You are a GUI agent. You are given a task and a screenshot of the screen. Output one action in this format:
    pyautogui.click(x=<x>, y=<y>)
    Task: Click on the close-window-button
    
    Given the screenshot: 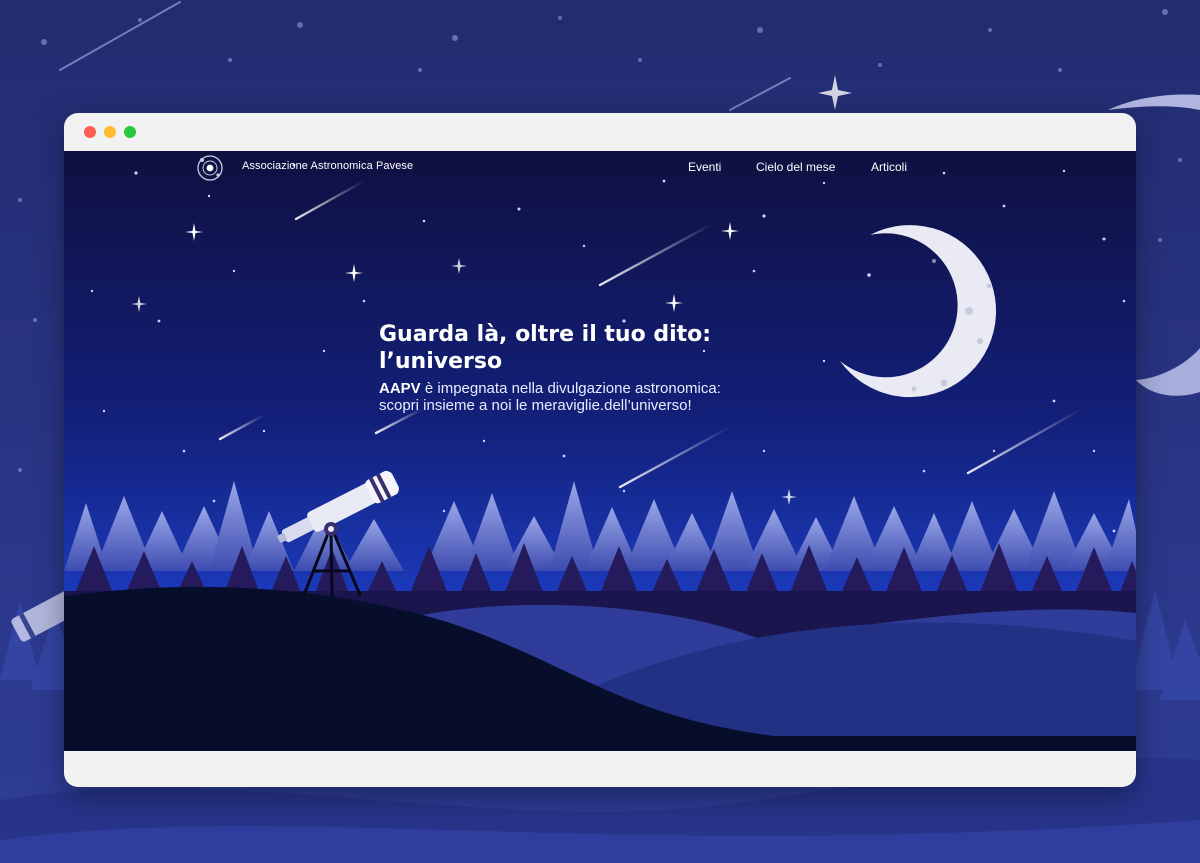 What is the action you would take?
    pyautogui.click(x=90, y=132)
    